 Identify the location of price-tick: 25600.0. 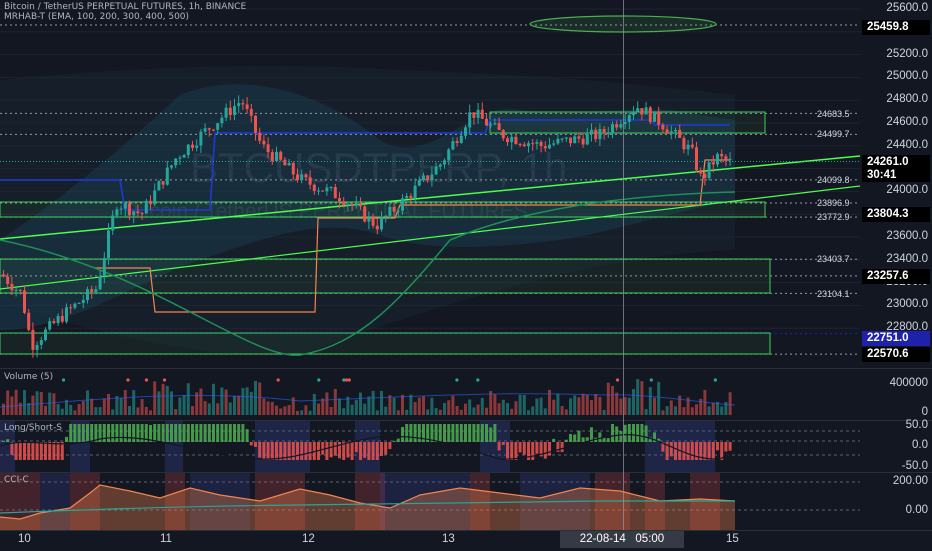
(907, 8).